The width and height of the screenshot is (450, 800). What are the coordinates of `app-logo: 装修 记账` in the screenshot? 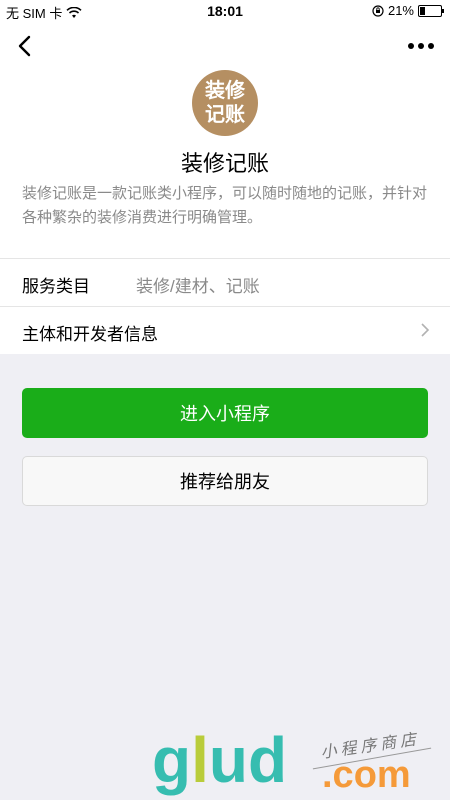 It's located at (225, 103).